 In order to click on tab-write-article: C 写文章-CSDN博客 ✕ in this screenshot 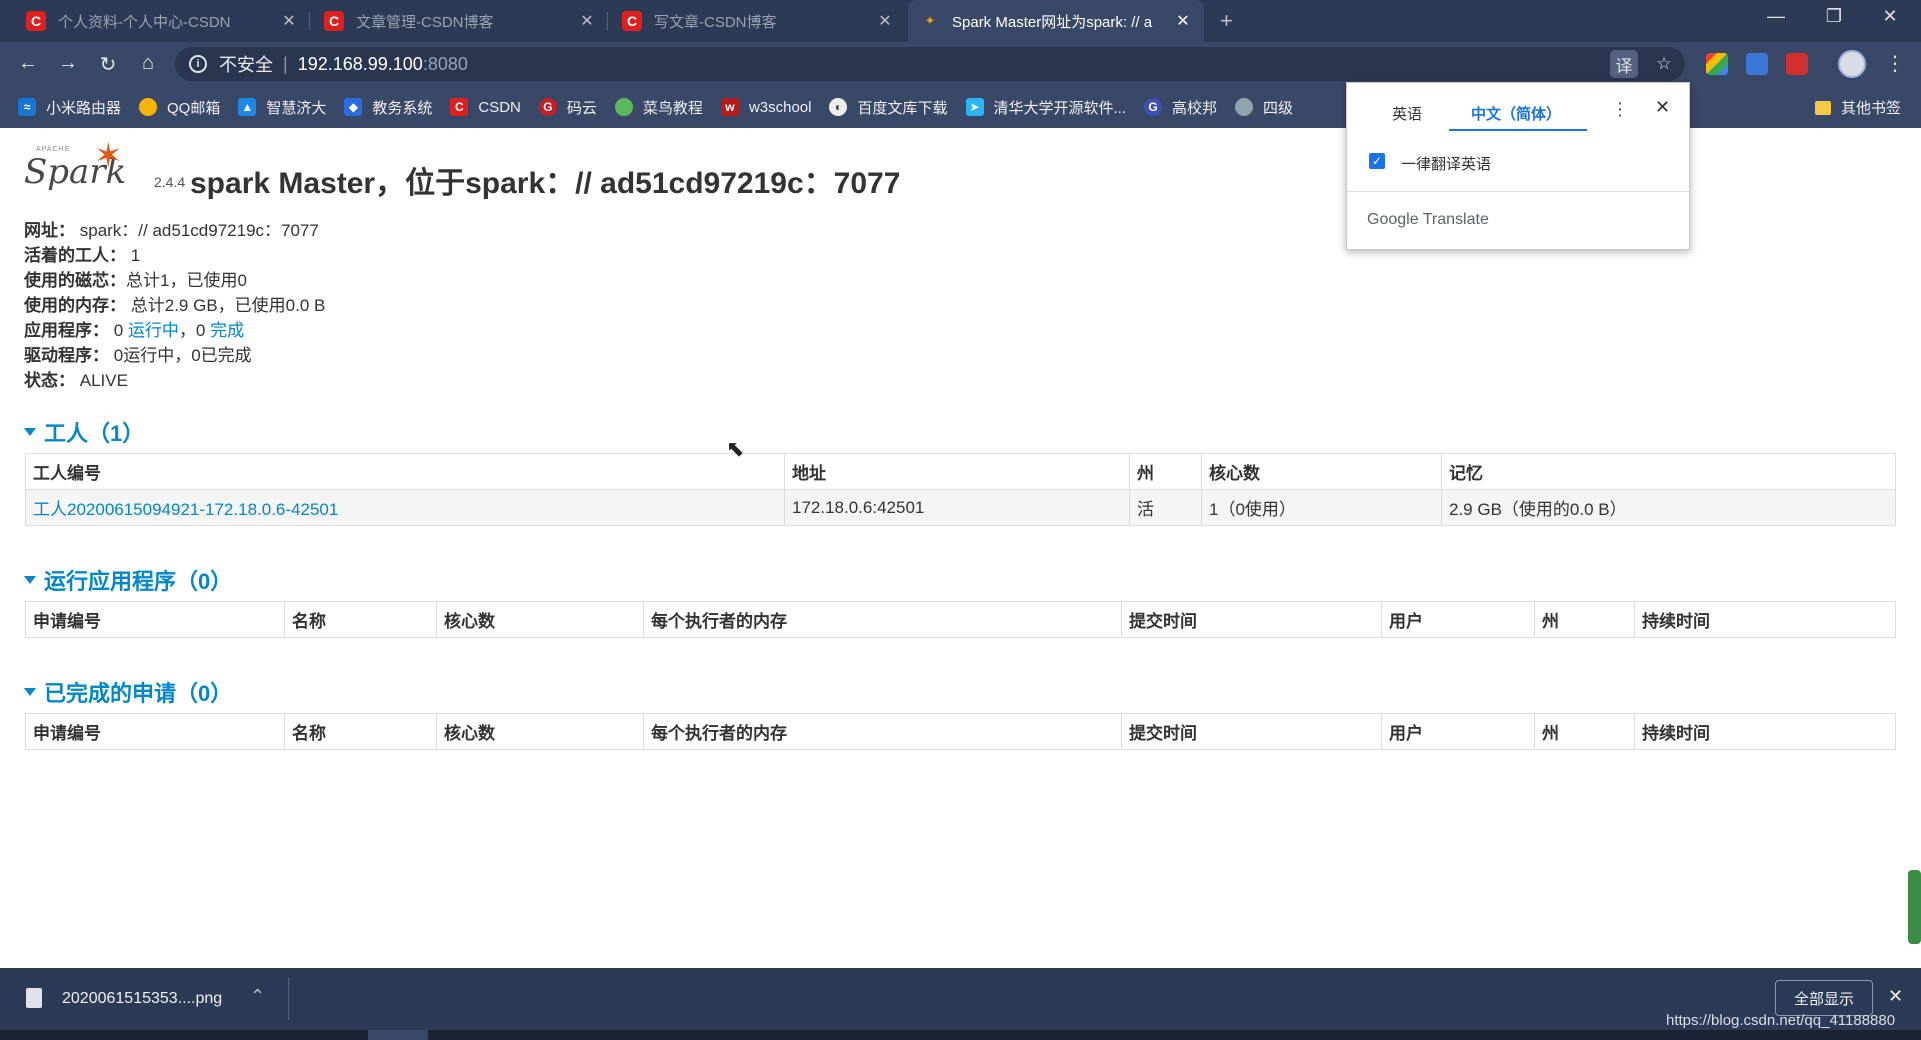, I will do `click(758, 21)`.